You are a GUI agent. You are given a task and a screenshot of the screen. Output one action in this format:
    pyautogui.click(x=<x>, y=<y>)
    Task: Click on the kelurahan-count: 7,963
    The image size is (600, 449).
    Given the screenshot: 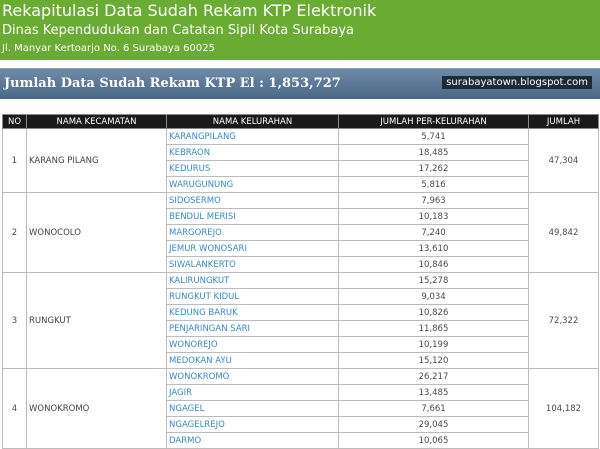 What is the action you would take?
    pyautogui.click(x=433, y=200)
    